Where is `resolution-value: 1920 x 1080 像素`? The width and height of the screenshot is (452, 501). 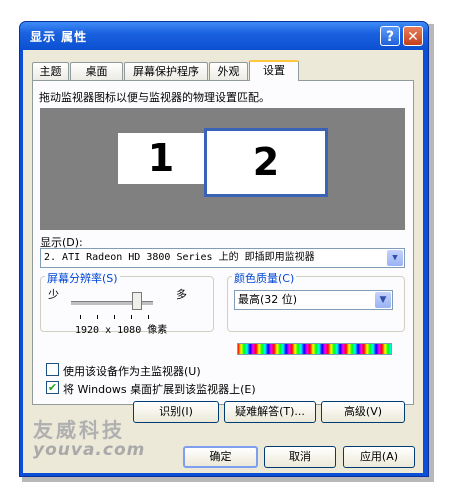
resolution-value: 1920 x 1080 像素 is located at coordinates (121, 330).